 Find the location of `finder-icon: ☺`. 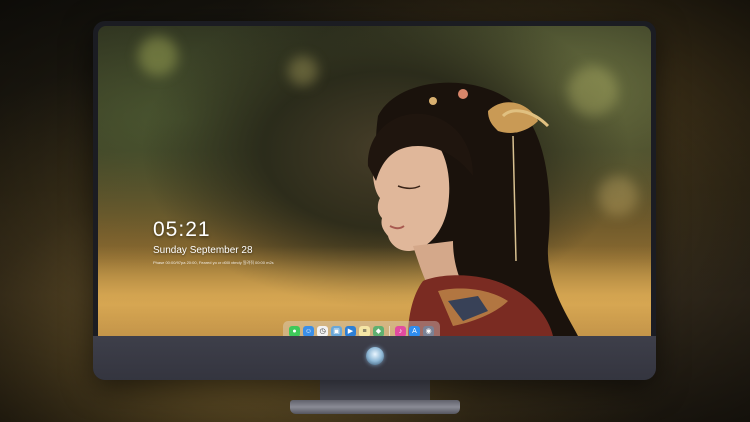

finder-icon: ☺ is located at coordinates (308, 330).